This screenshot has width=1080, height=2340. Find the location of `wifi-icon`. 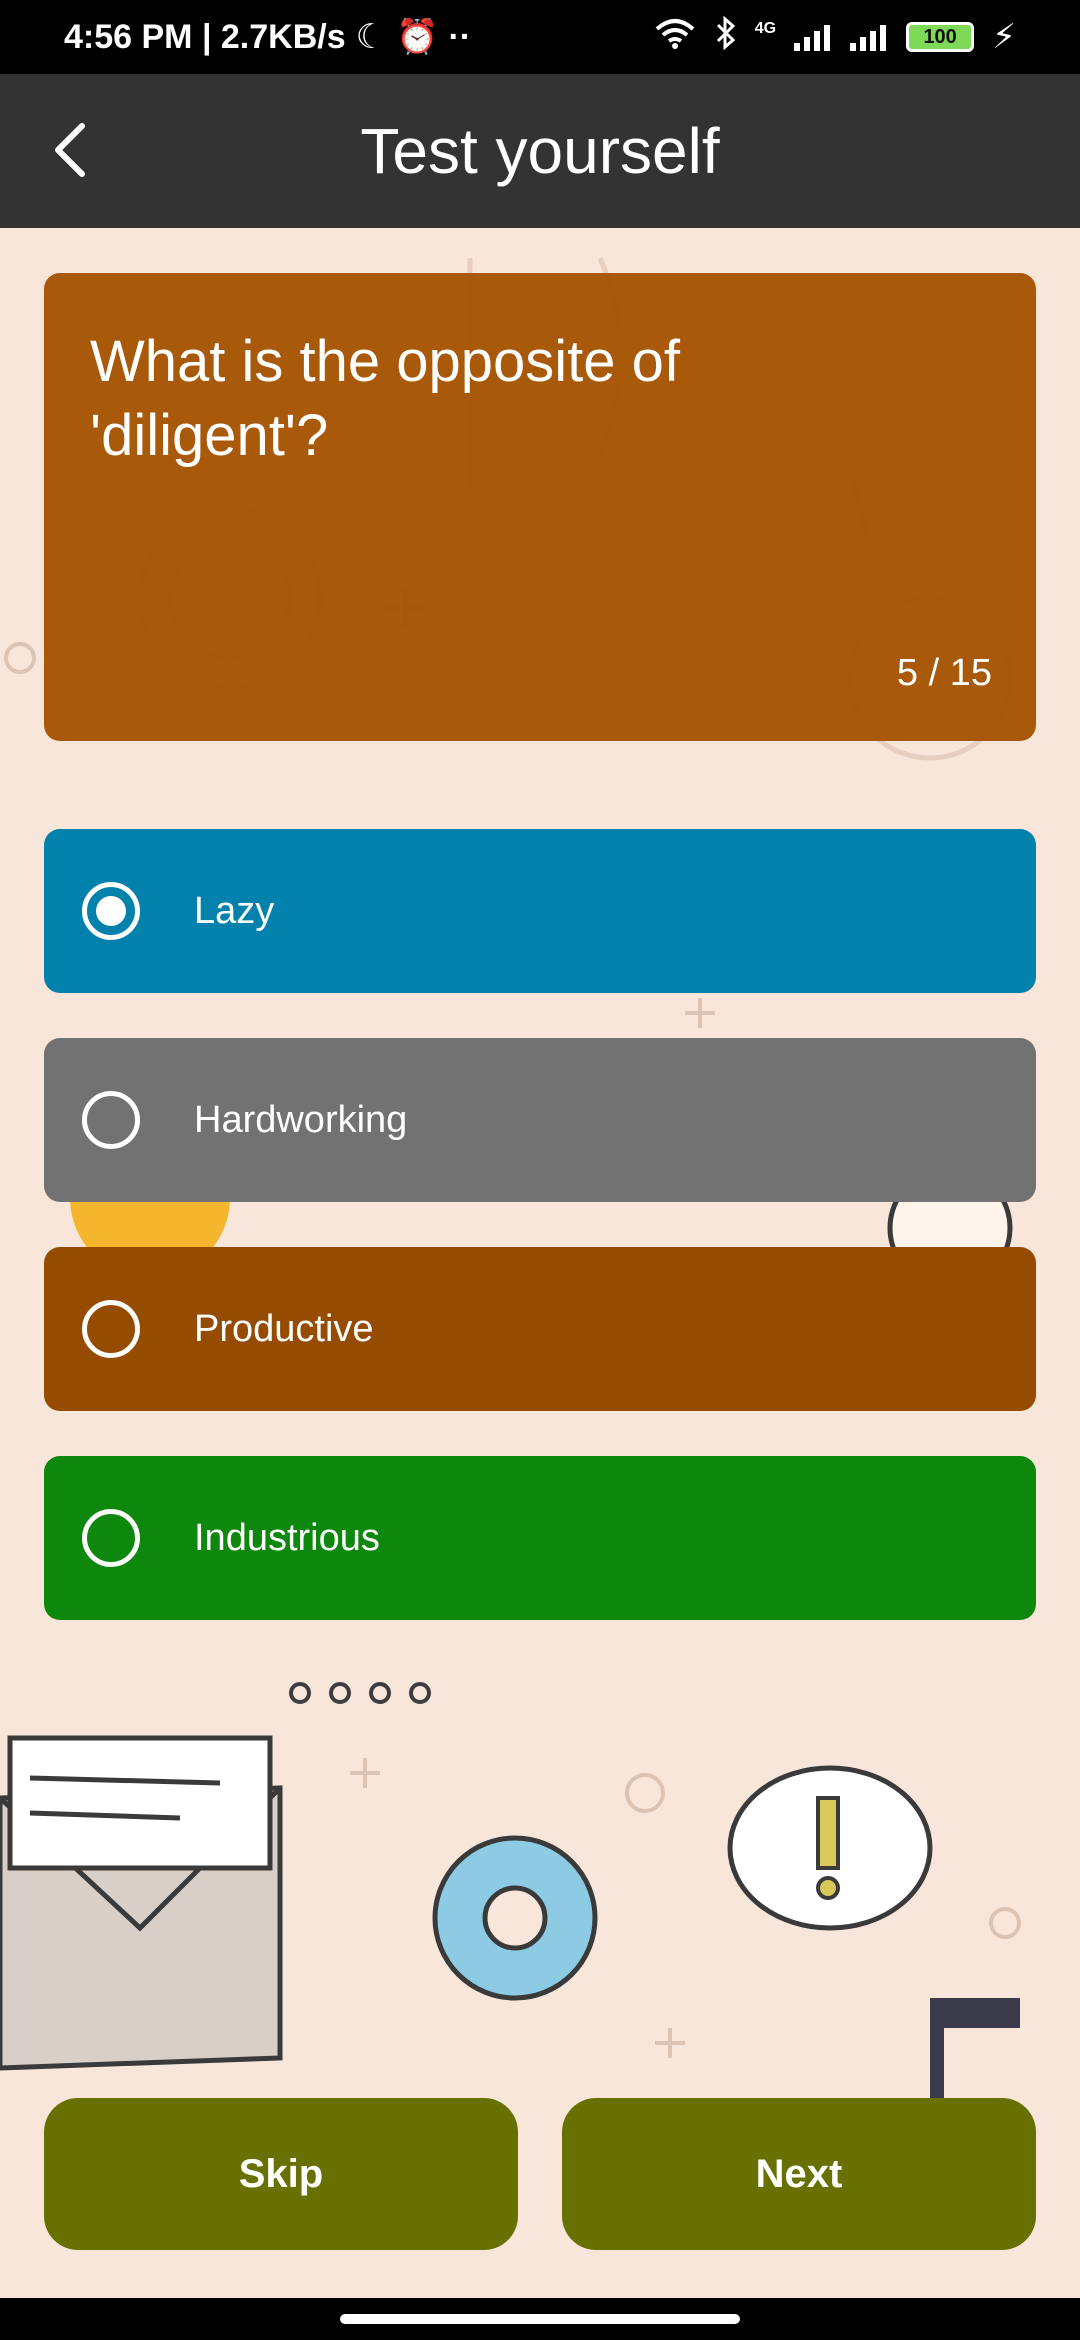

wifi-icon is located at coordinates (675, 37).